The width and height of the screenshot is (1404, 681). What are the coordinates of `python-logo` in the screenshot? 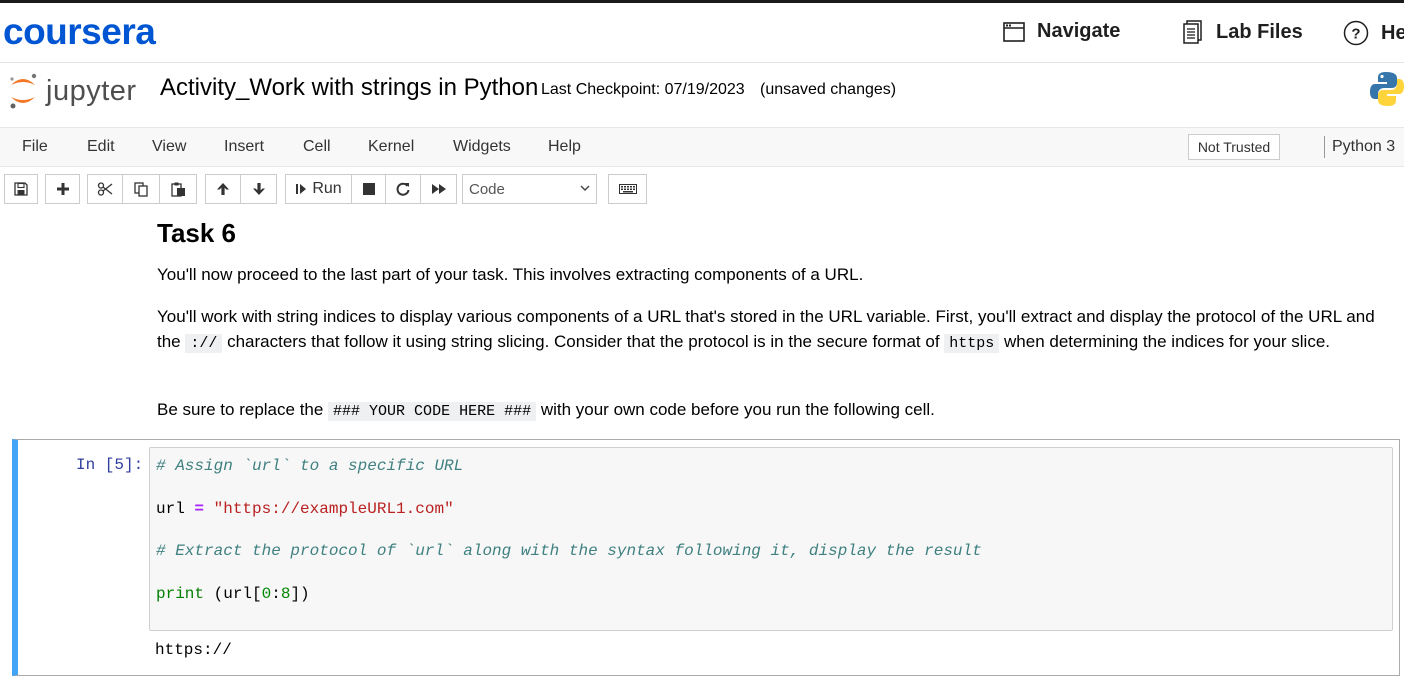 It's located at (1387, 91).